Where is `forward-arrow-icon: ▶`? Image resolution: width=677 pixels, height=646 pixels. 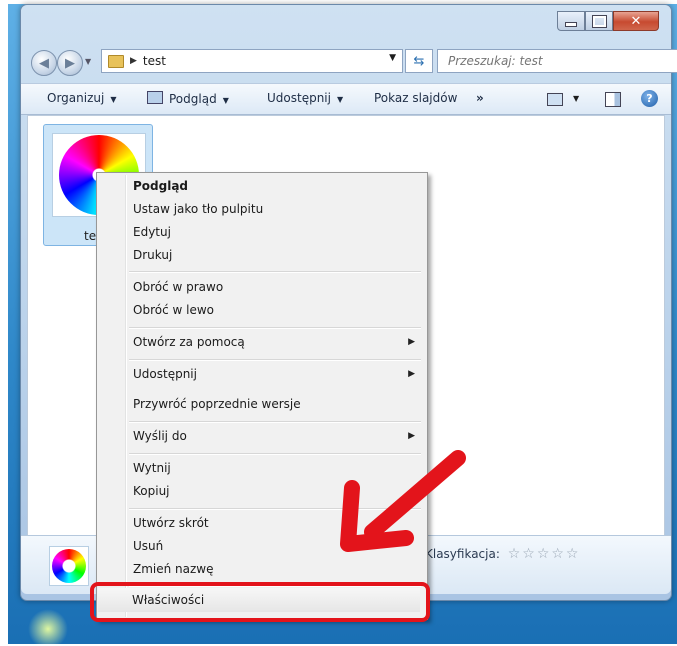 forward-arrow-icon: ▶ is located at coordinates (70, 63).